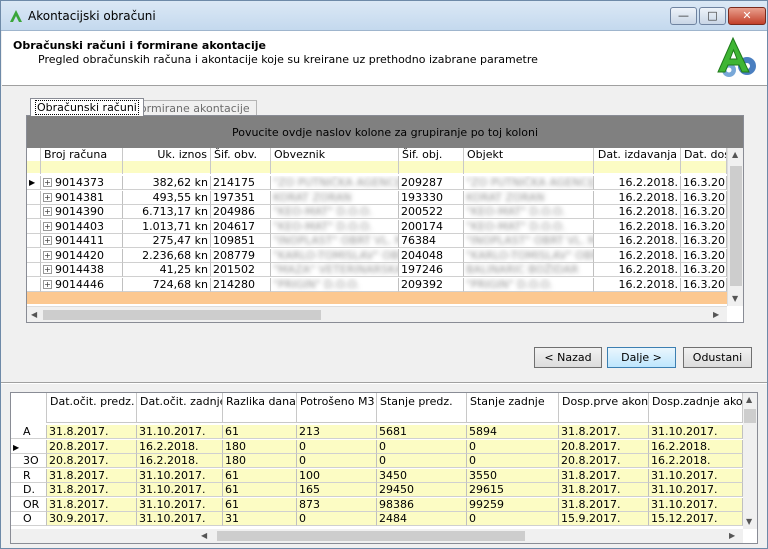  What do you see at coordinates (431, 284) in the screenshot?
I see `table-cell: 209392` at bounding box center [431, 284].